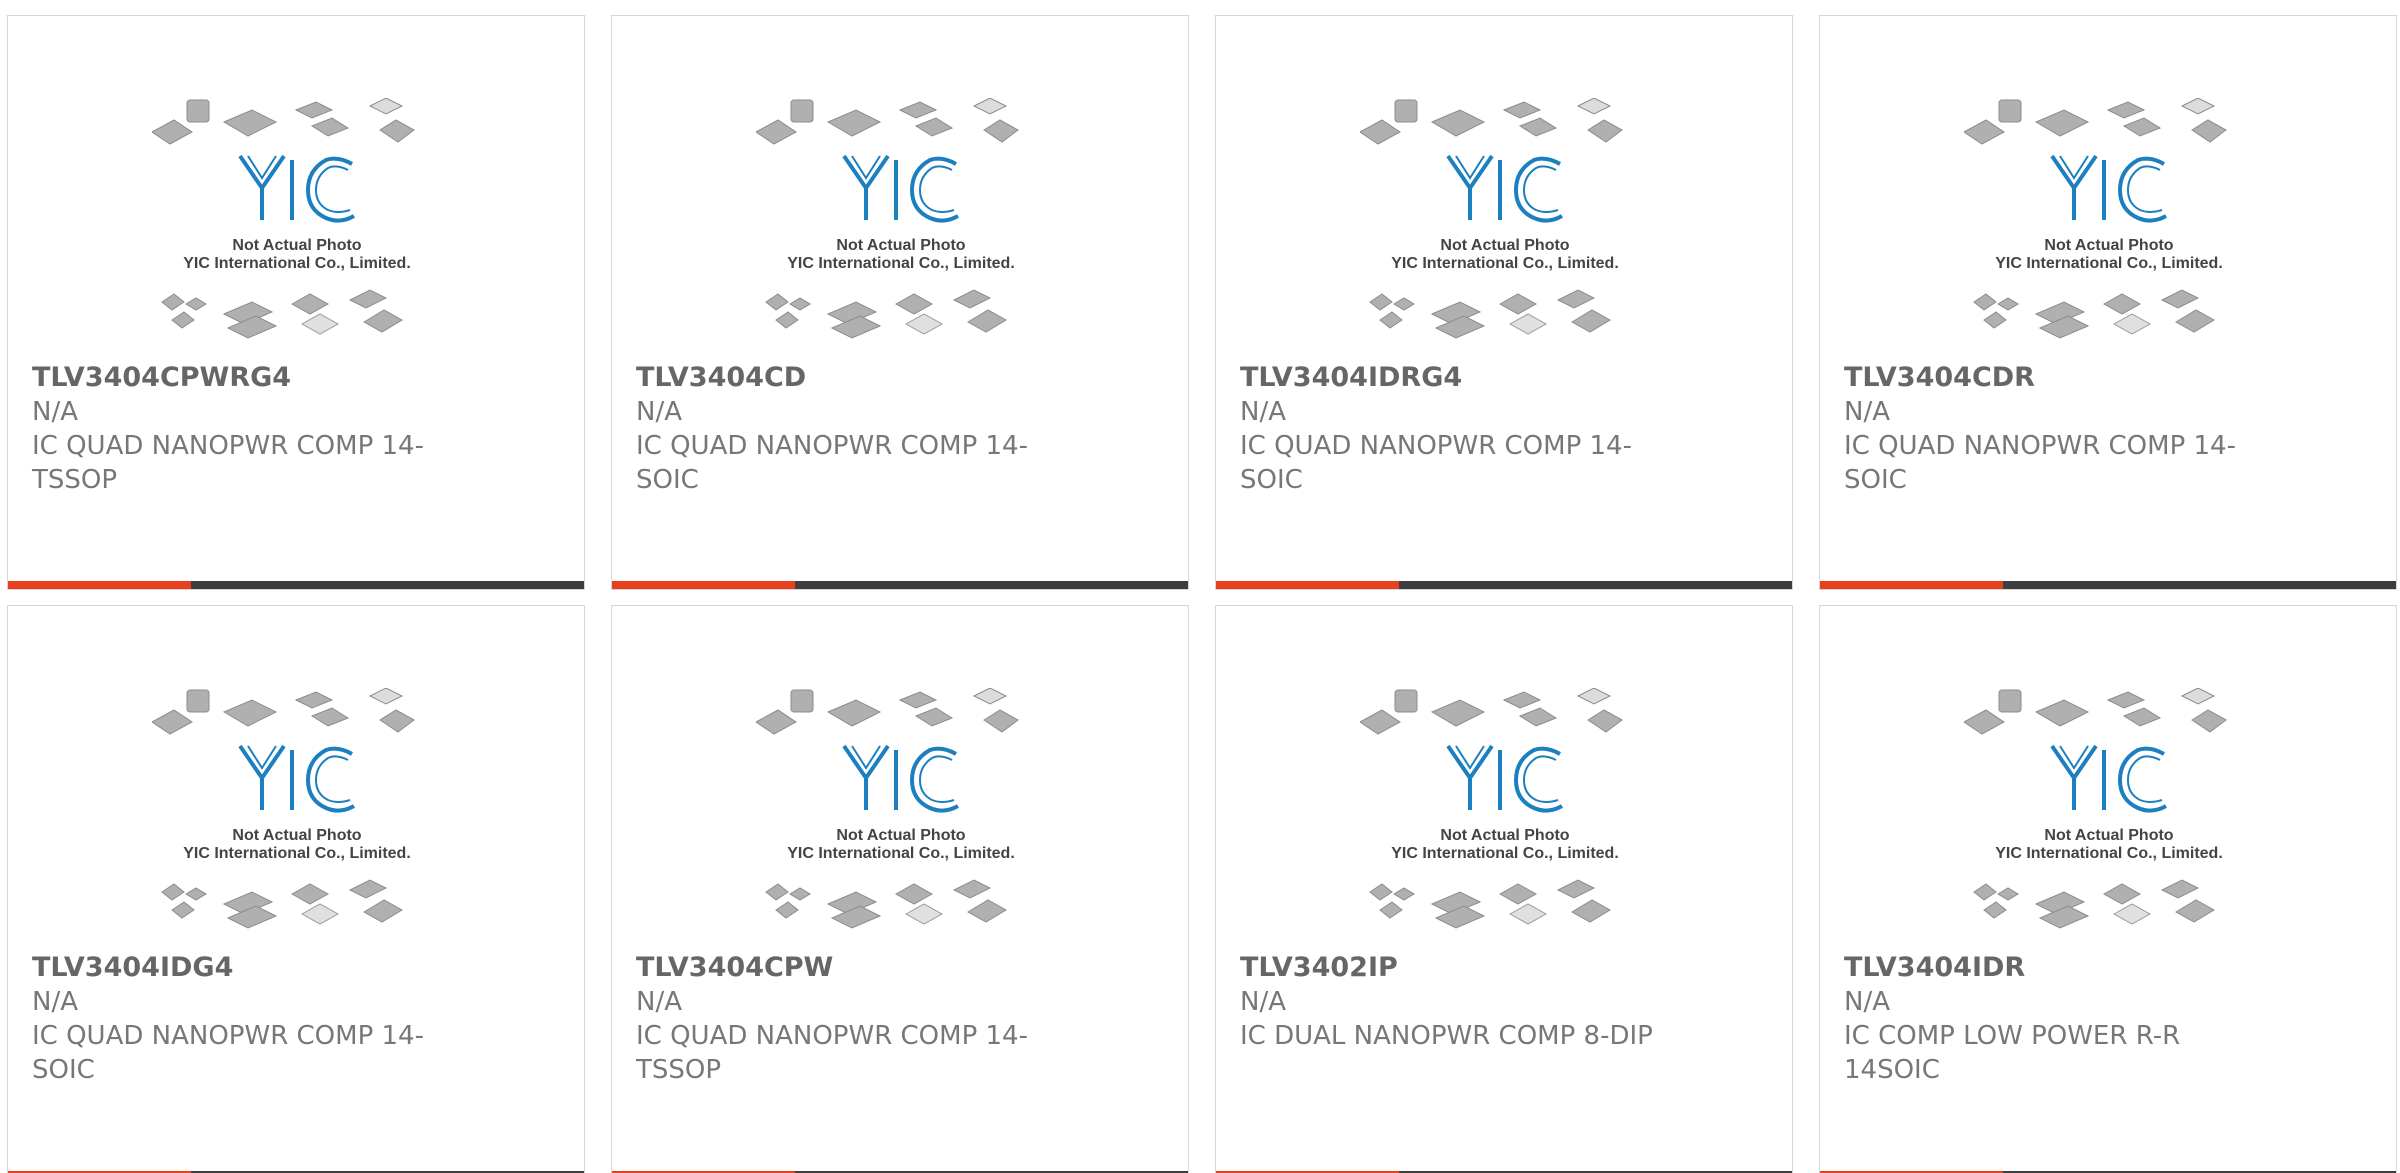 Image resolution: width=2400 pixels, height=1173 pixels. What do you see at coordinates (2054, 378) in the screenshot?
I see `part-number: TLV3404CDR` at bounding box center [2054, 378].